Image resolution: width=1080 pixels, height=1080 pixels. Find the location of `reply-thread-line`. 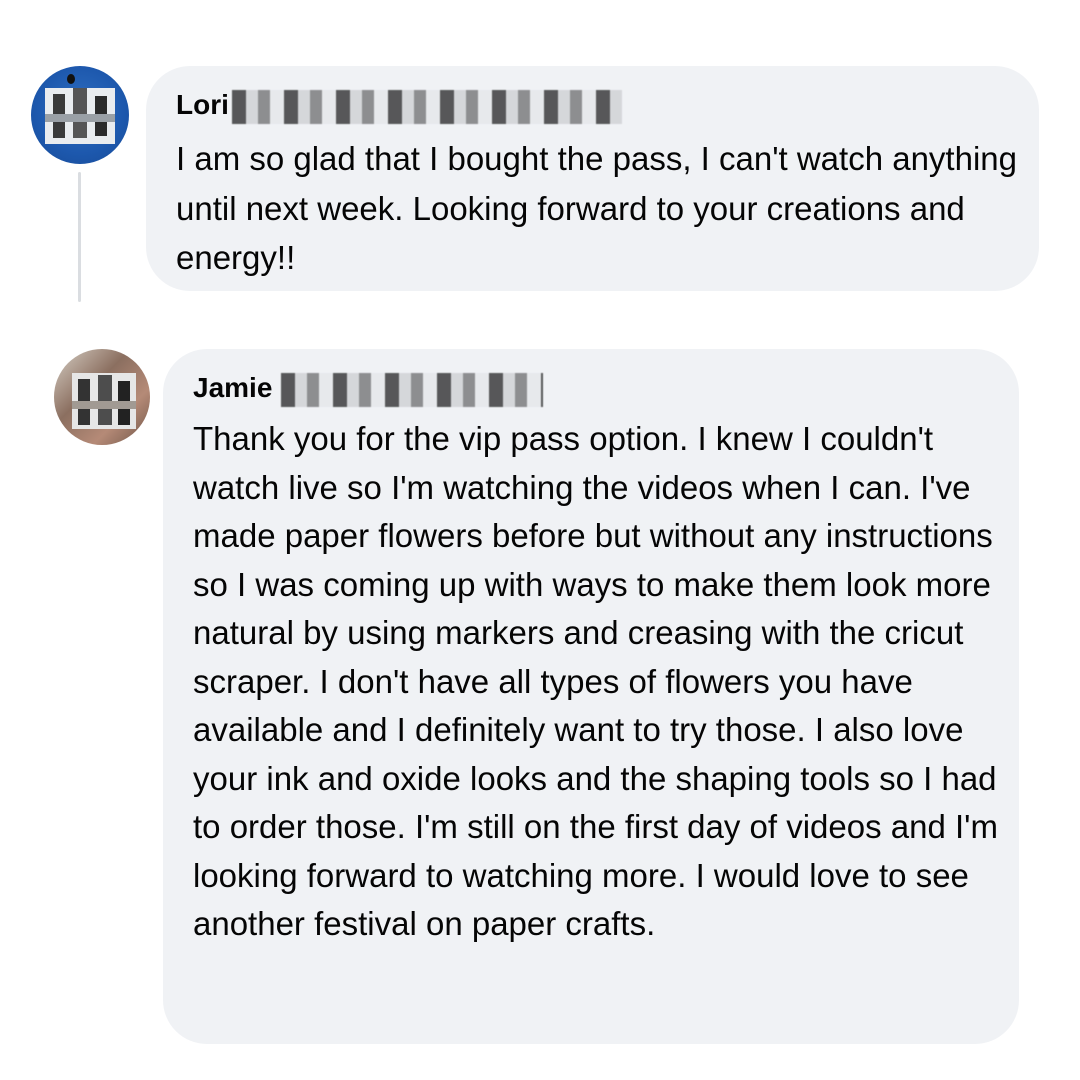

reply-thread-line is located at coordinates (79, 237).